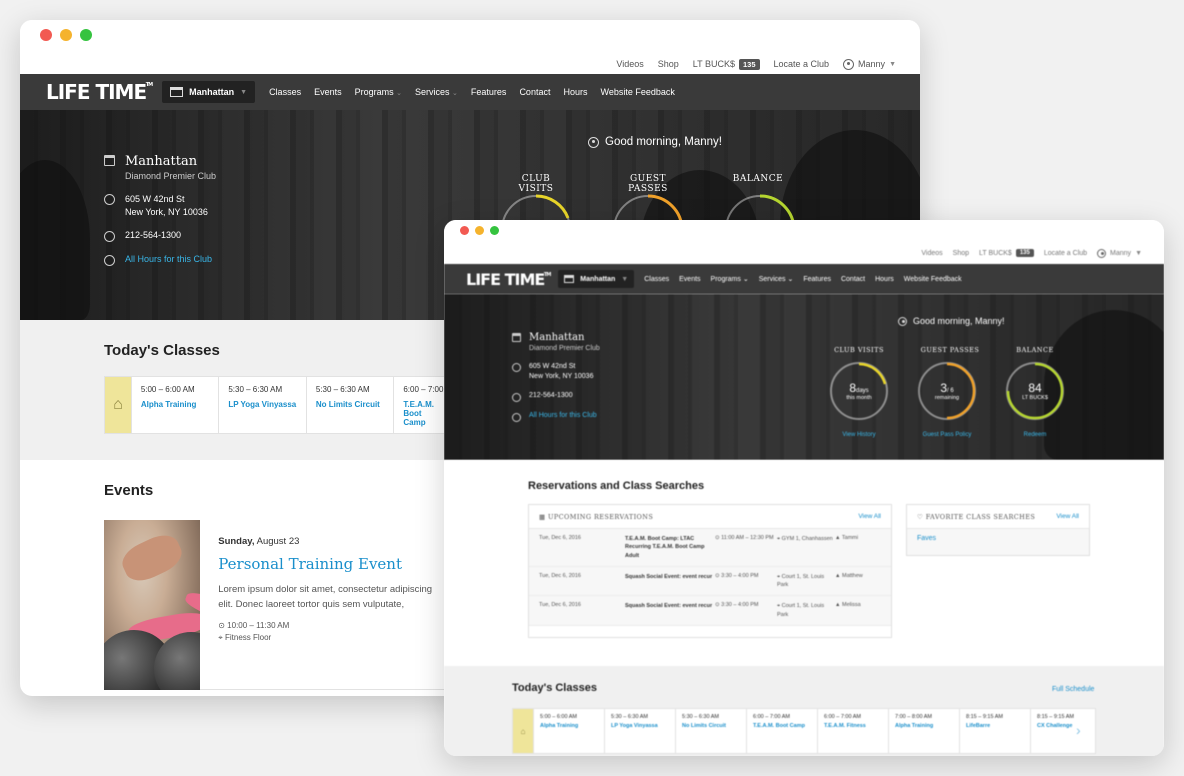 This screenshot has height=776, width=1184. Describe the element at coordinates (838, 538) in the screenshot. I see `person-icon: ▲` at that location.